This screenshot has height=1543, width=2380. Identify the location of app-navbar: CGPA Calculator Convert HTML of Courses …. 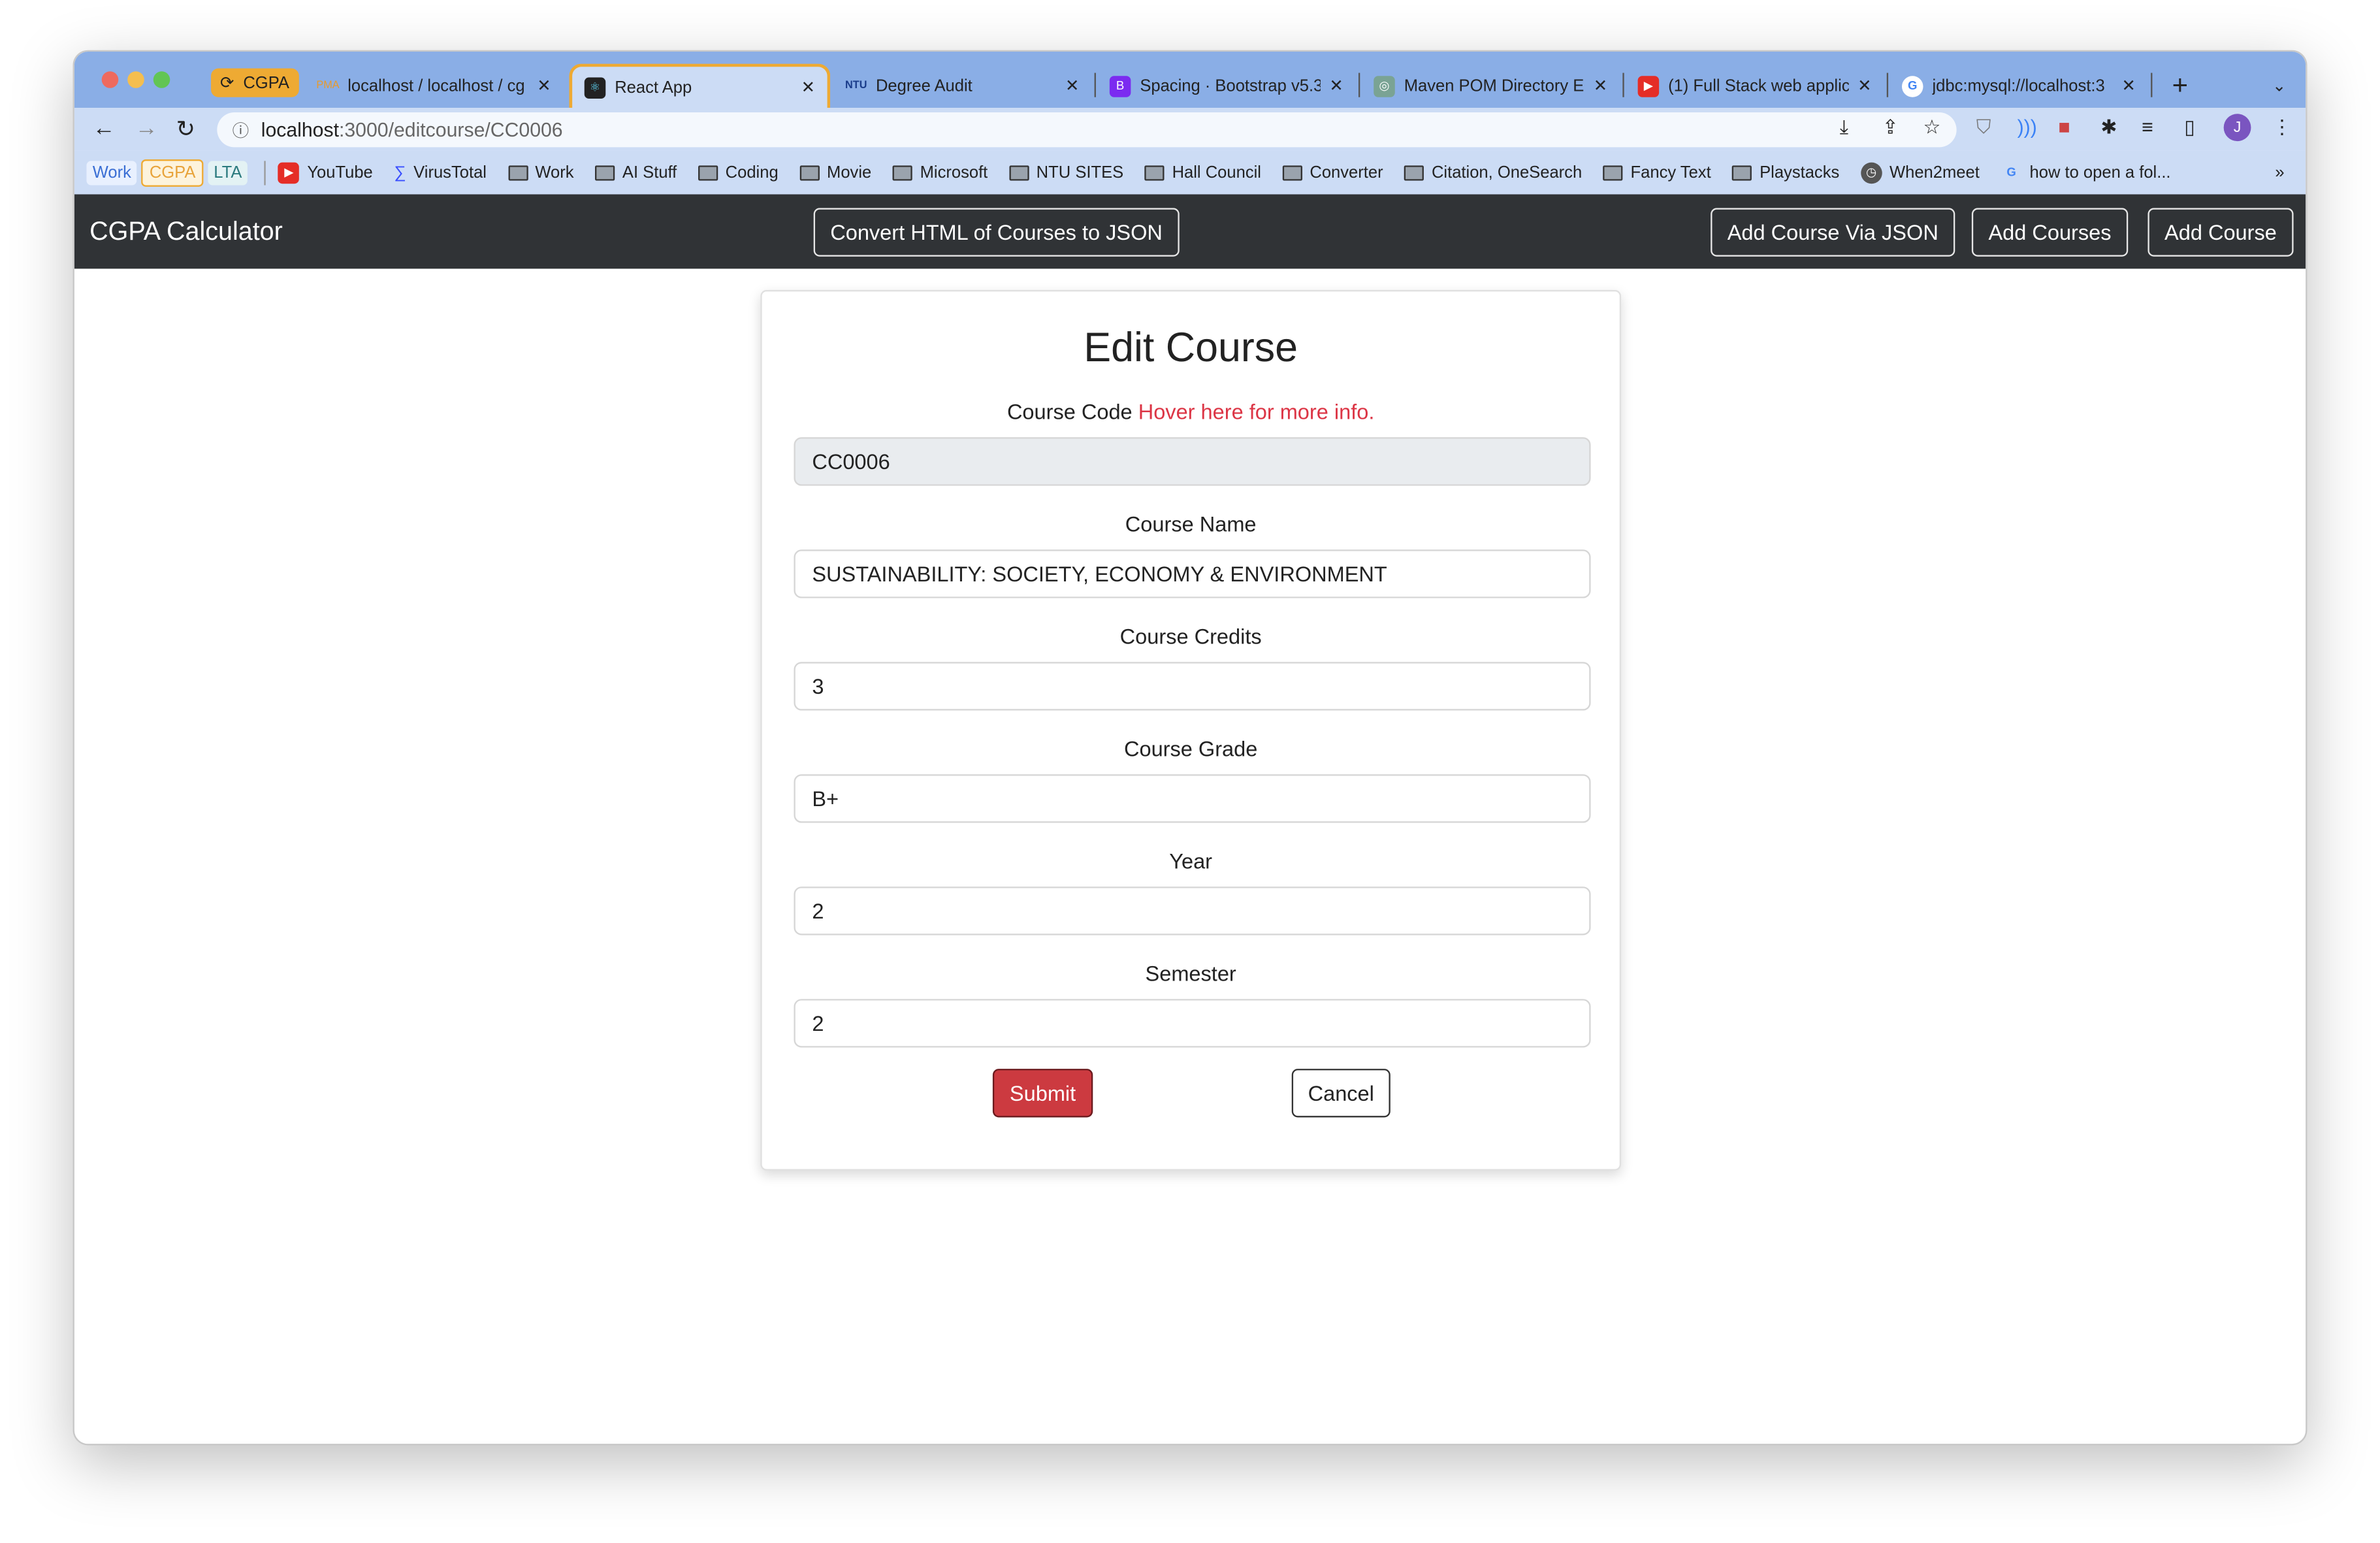
(1190, 231).